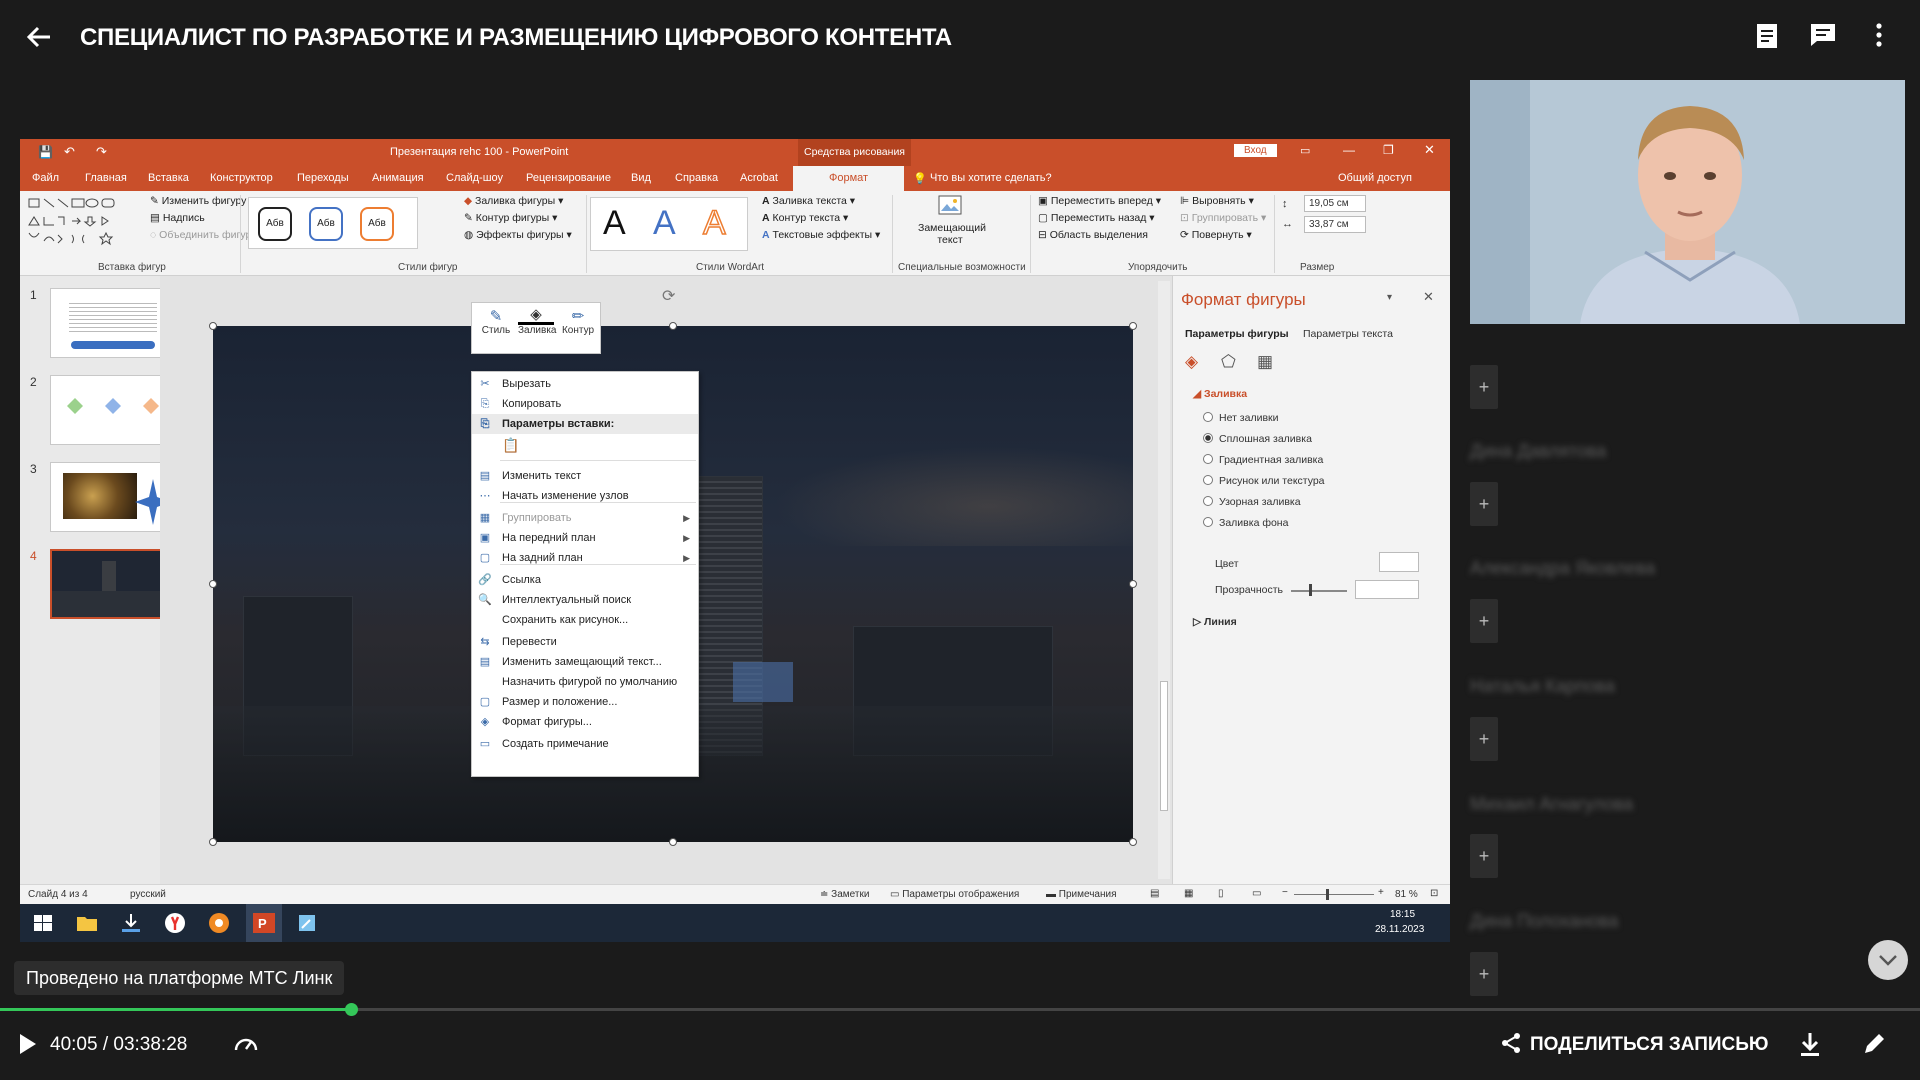  I want to click on edit-button, so click(1874, 1044).